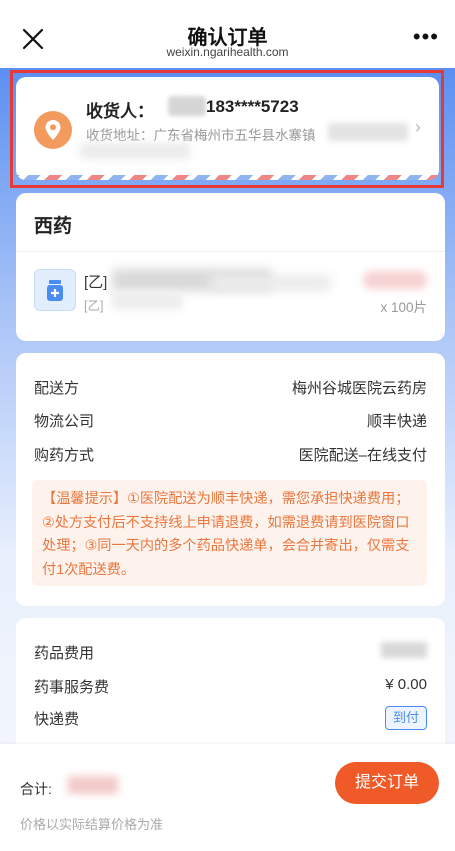 This screenshot has width=455, height=851. Describe the element at coordinates (405, 718) in the screenshot. I see `cash-on-delivery-badge: 到付` at that location.